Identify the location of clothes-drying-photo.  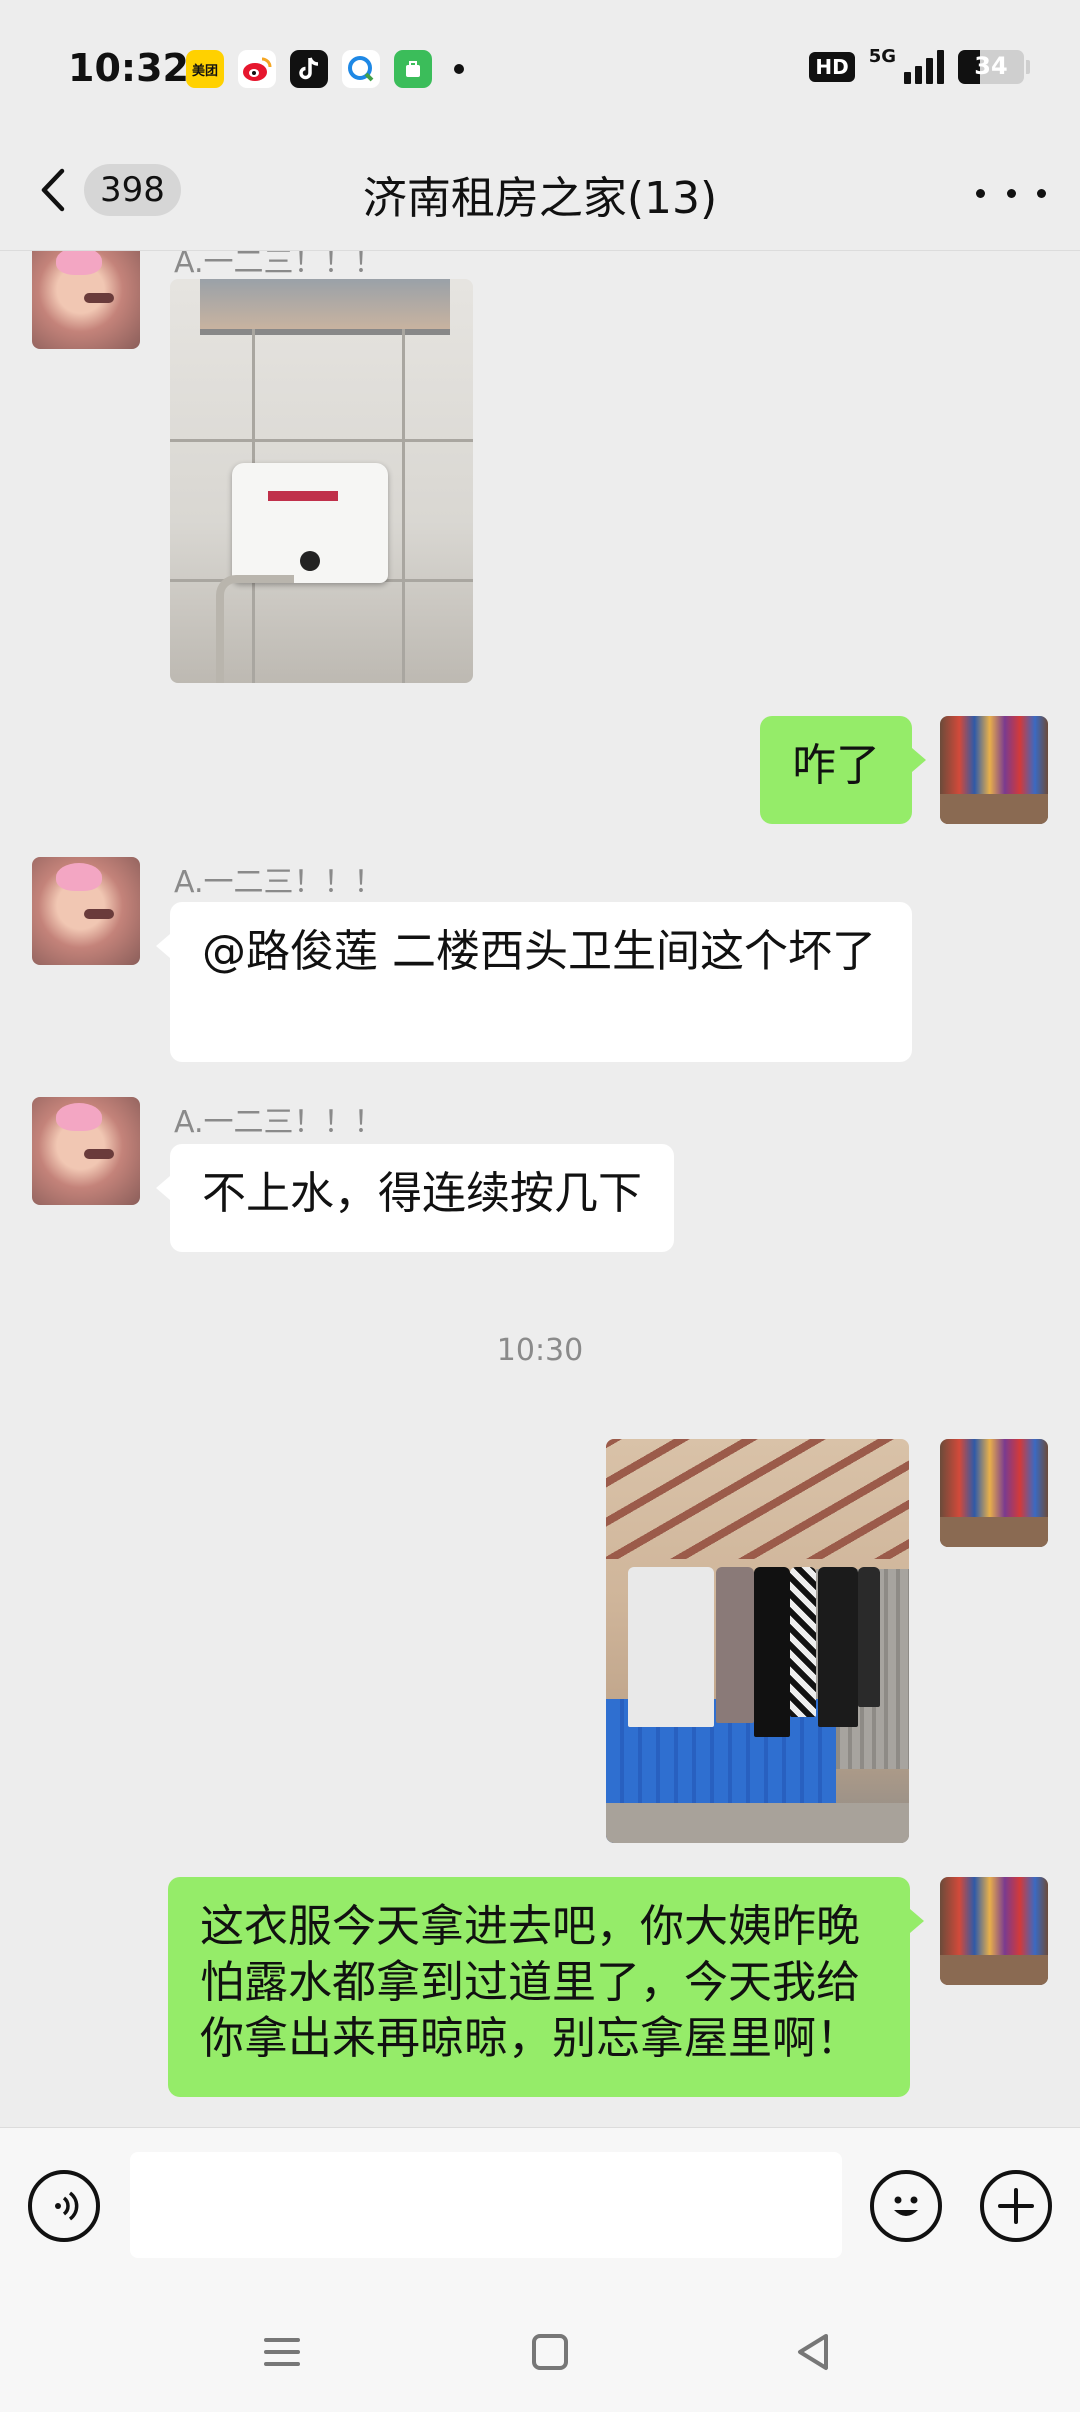
(757, 1641).